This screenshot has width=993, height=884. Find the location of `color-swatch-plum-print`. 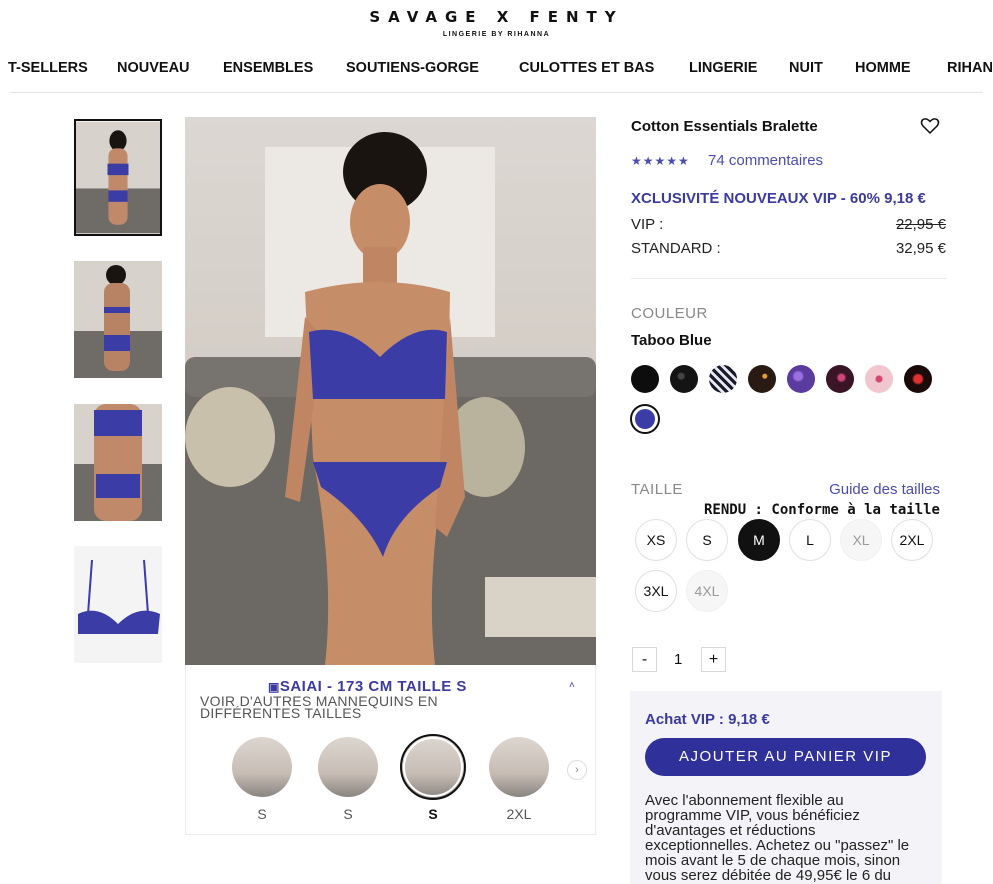

color-swatch-plum-print is located at coordinates (840, 379).